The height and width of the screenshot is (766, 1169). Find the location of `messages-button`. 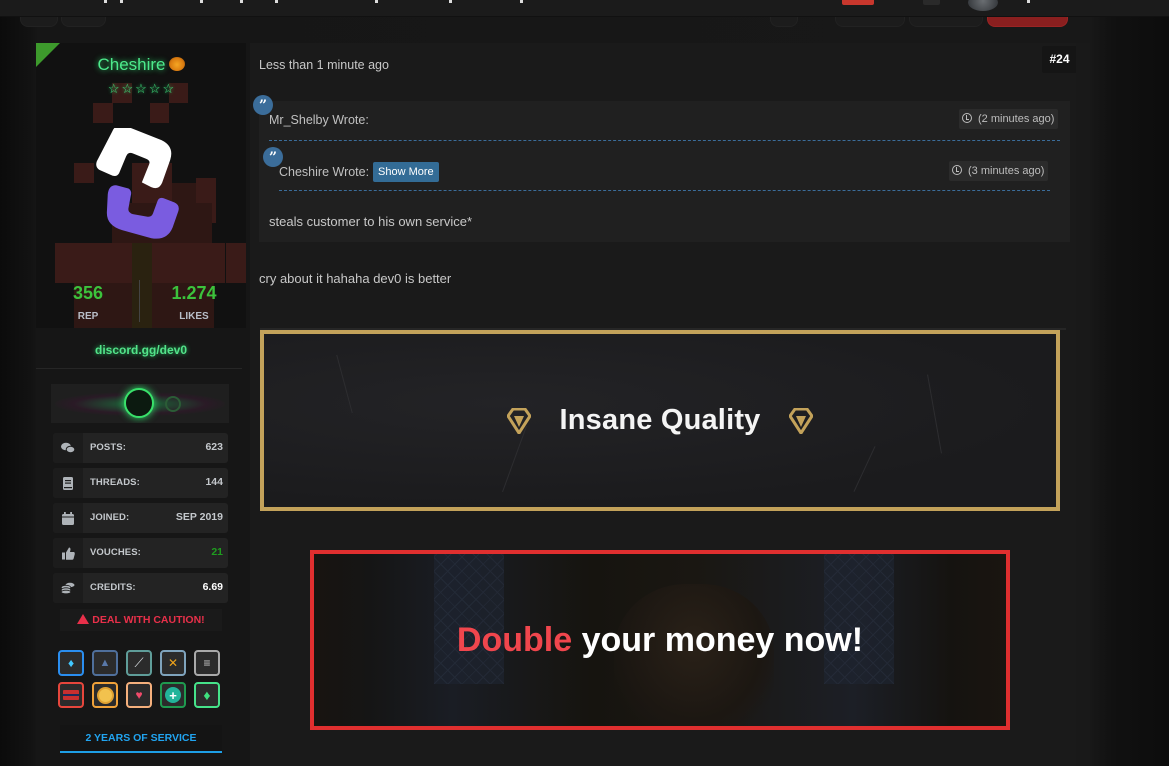

messages-button is located at coordinates (931, 2).